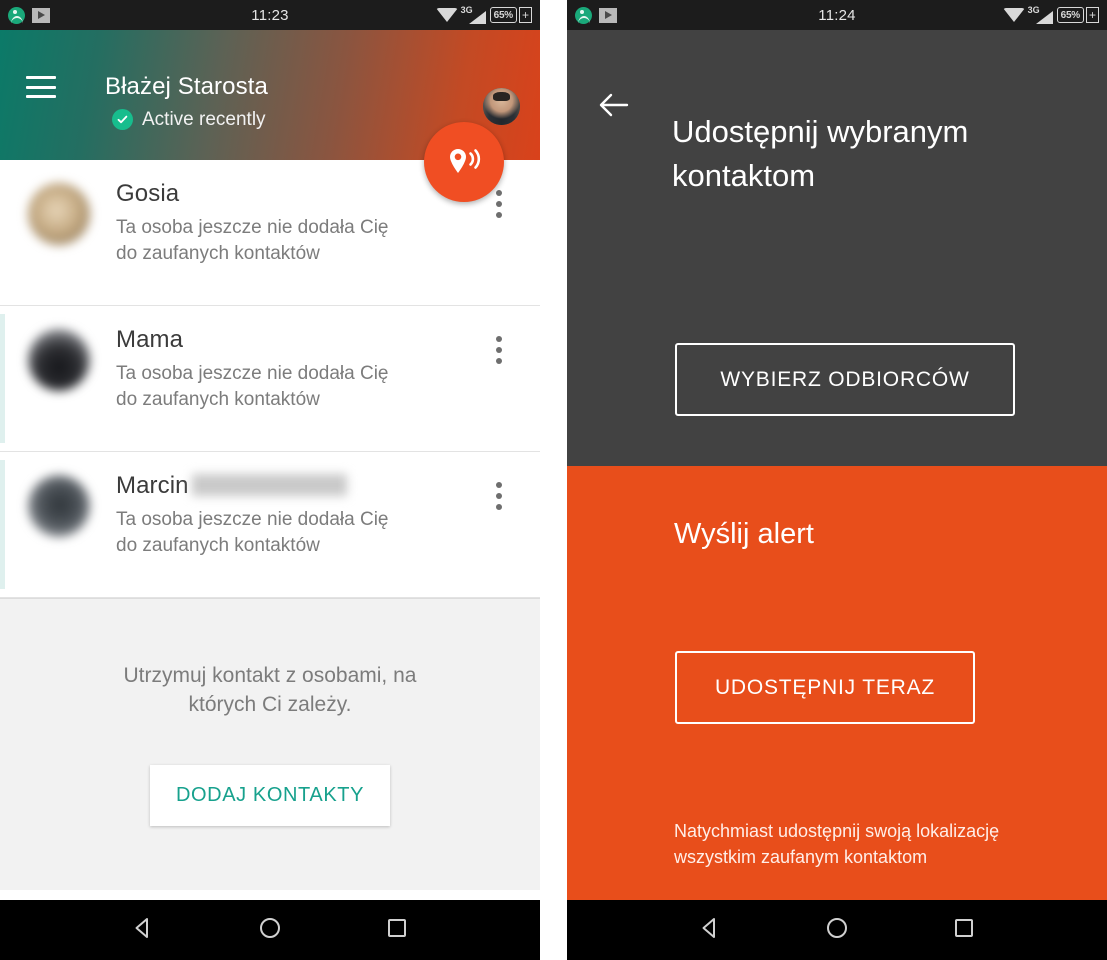 The height and width of the screenshot is (960, 1107). I want to click on share-now-button: UDOSTĘPNIJ TERAZ, so click(825, 687).